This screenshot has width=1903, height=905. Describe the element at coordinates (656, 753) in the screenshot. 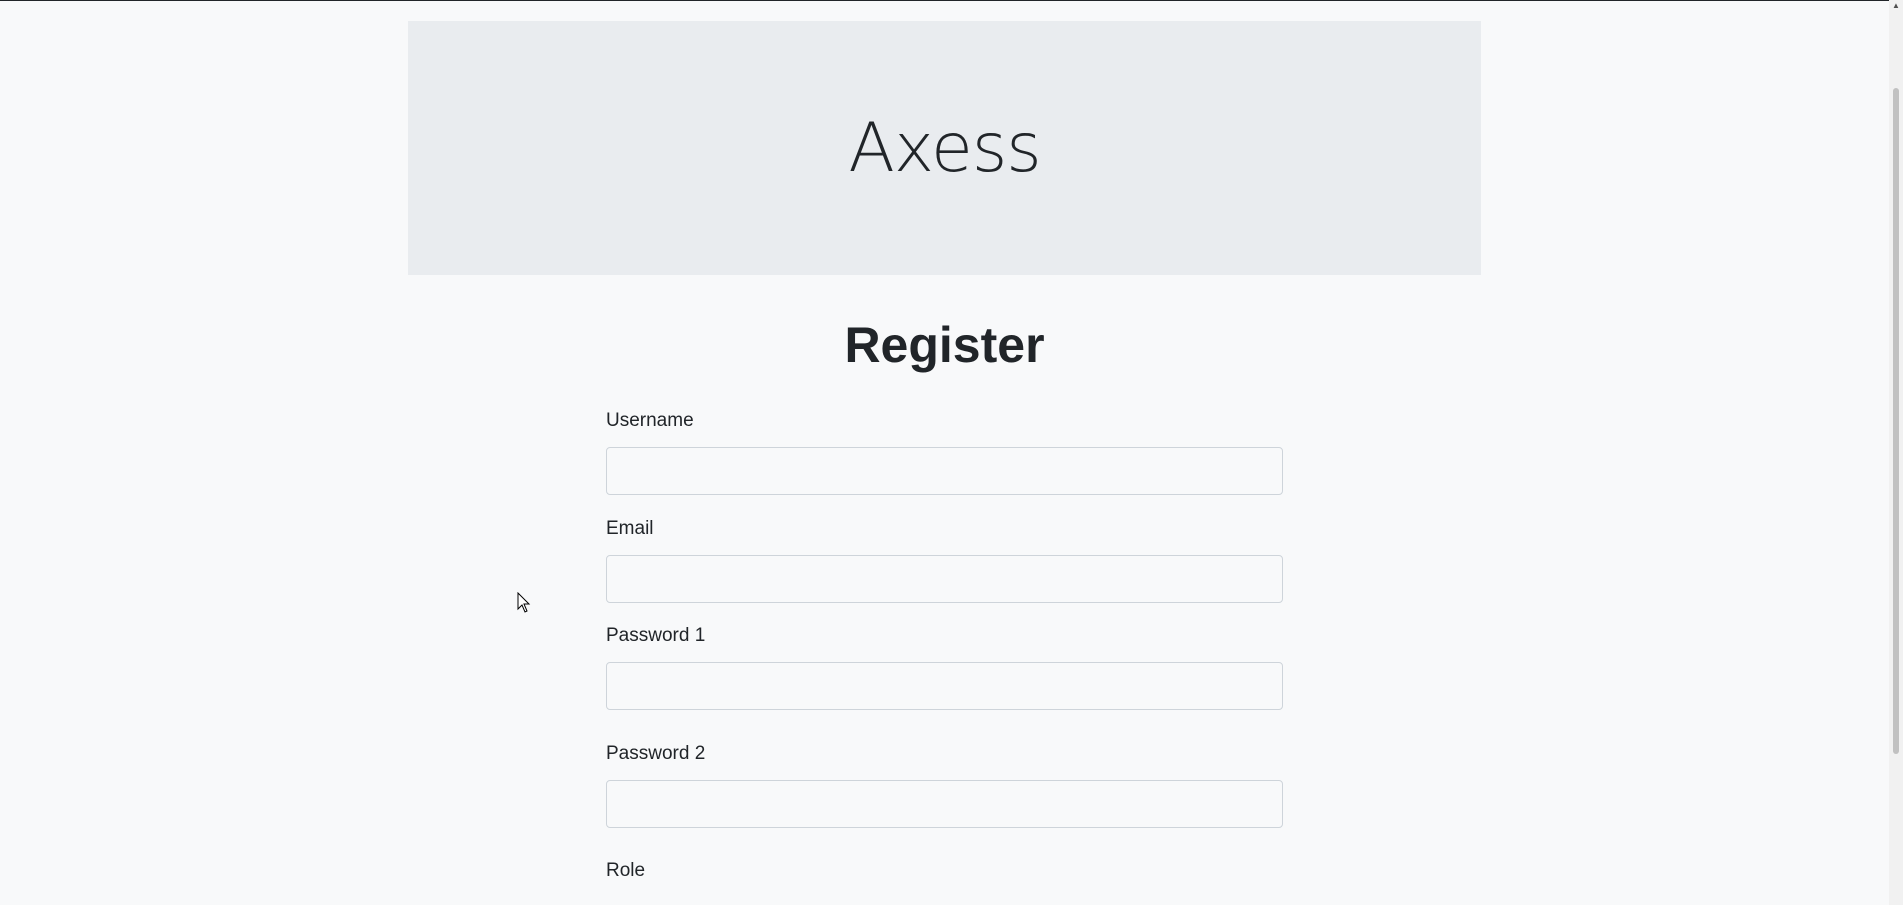

I see `password2-label: Password 2` at that location.